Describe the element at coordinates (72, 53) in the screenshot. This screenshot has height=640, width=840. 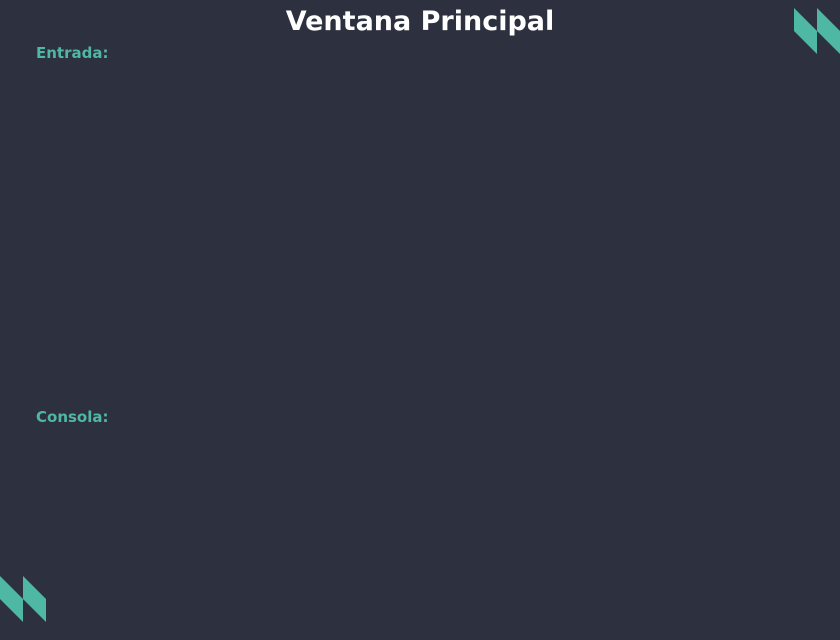
I see `input-label: Entrada:` at that location.